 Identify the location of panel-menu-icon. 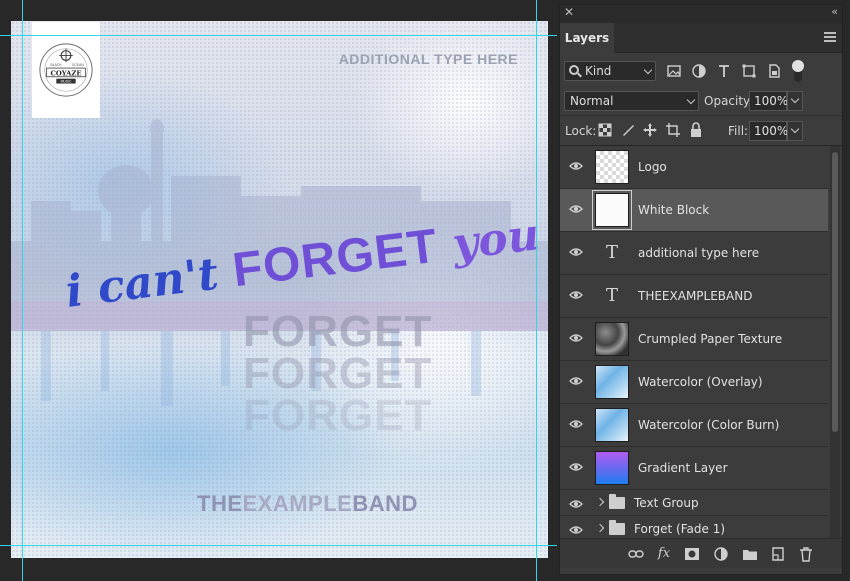
(830, 37).